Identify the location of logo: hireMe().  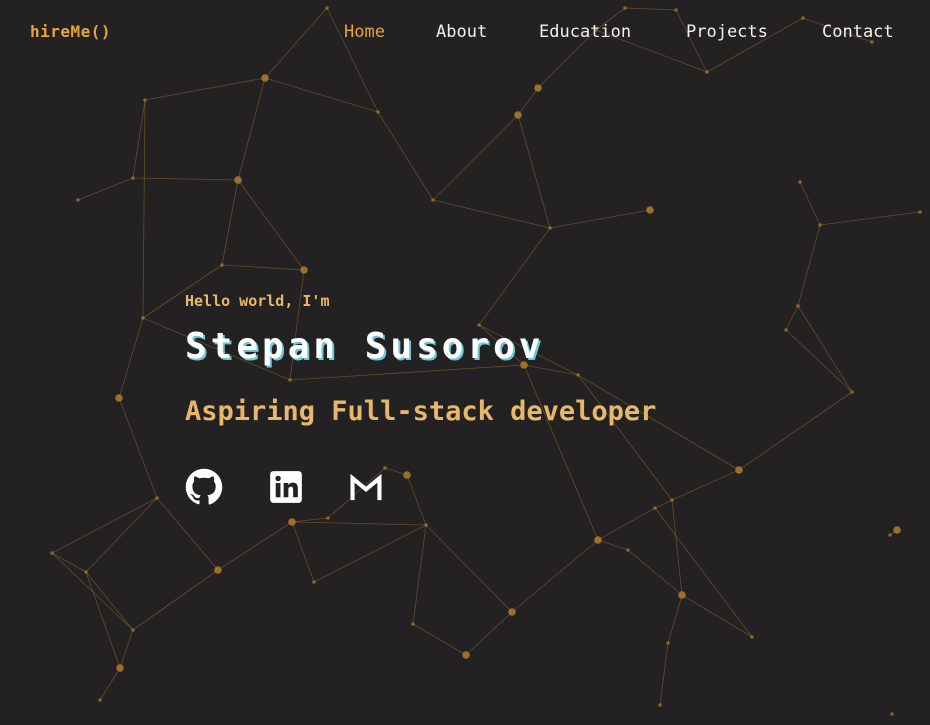
(70, 31).